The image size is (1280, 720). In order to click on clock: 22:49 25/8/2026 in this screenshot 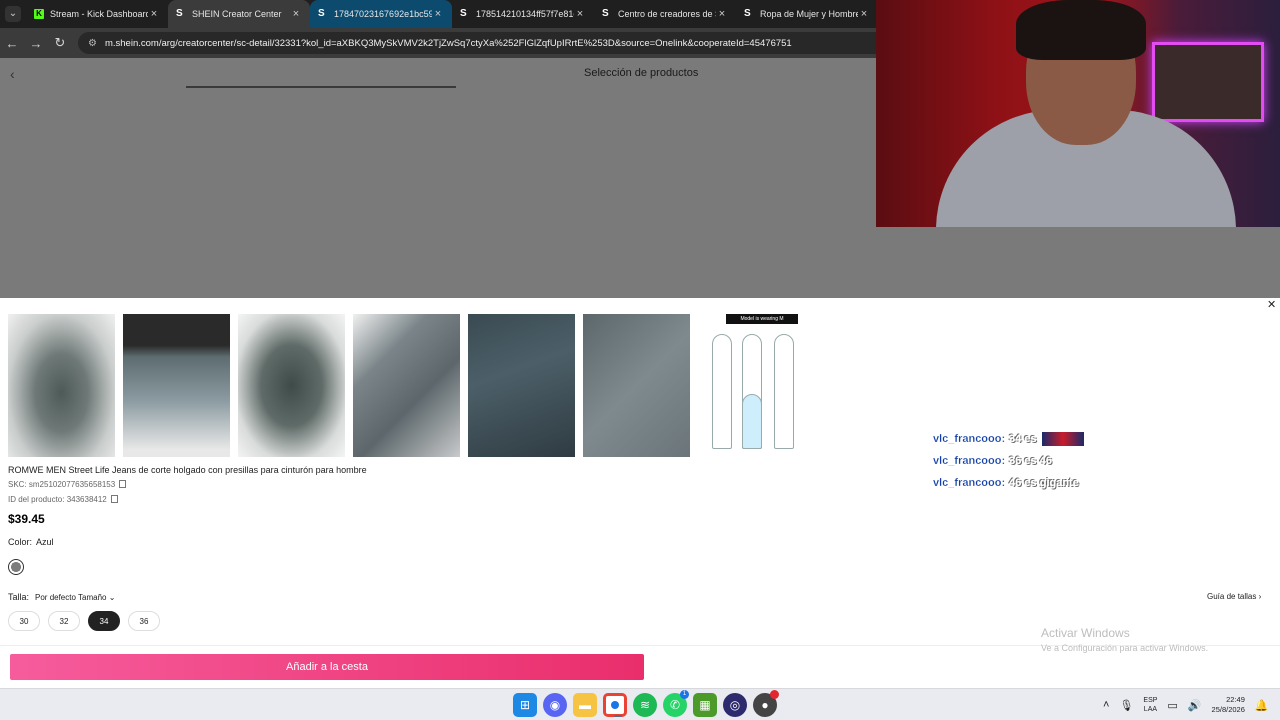, I will do `click(1228, 705)`.